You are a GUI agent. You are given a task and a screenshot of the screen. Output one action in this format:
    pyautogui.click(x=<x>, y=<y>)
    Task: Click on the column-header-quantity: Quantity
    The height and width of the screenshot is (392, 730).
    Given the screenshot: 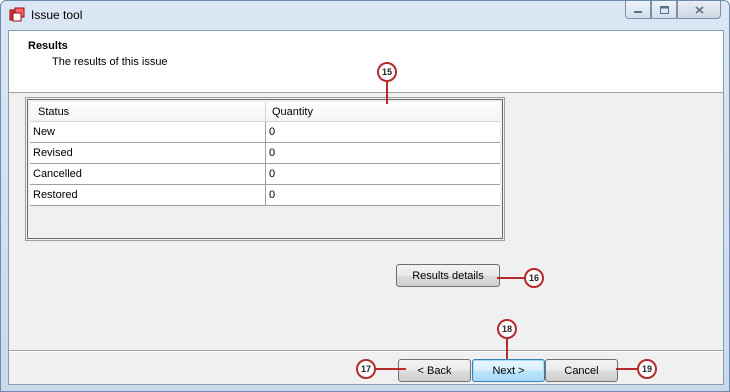 What is the action you would take?
    pyautogui.click(x=383, y=111)
    